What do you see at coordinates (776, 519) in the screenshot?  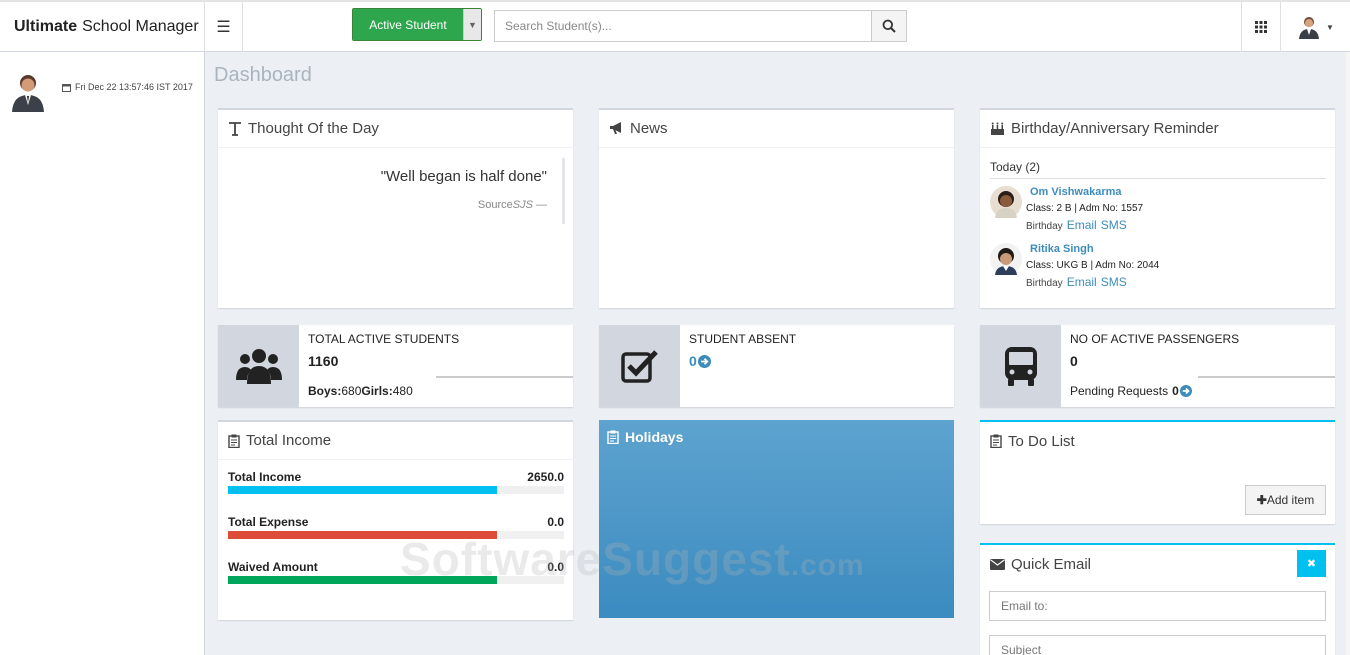 I see `holidays-box: Holidays` at bounding box center [776, 519].